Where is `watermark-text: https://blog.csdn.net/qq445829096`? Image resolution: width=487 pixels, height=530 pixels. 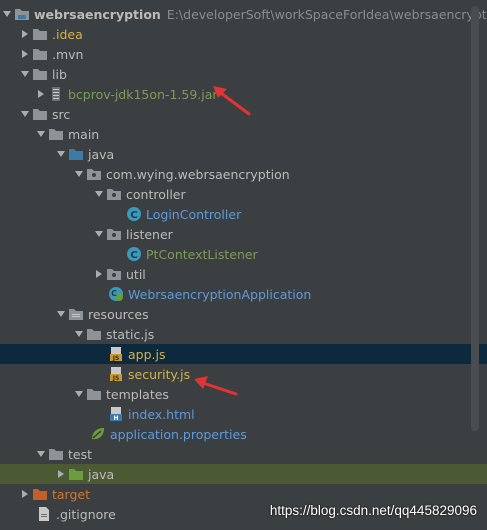 watermark-text: https://blog.csdn.net/qq445829096 is located at coordinates (373, 510).